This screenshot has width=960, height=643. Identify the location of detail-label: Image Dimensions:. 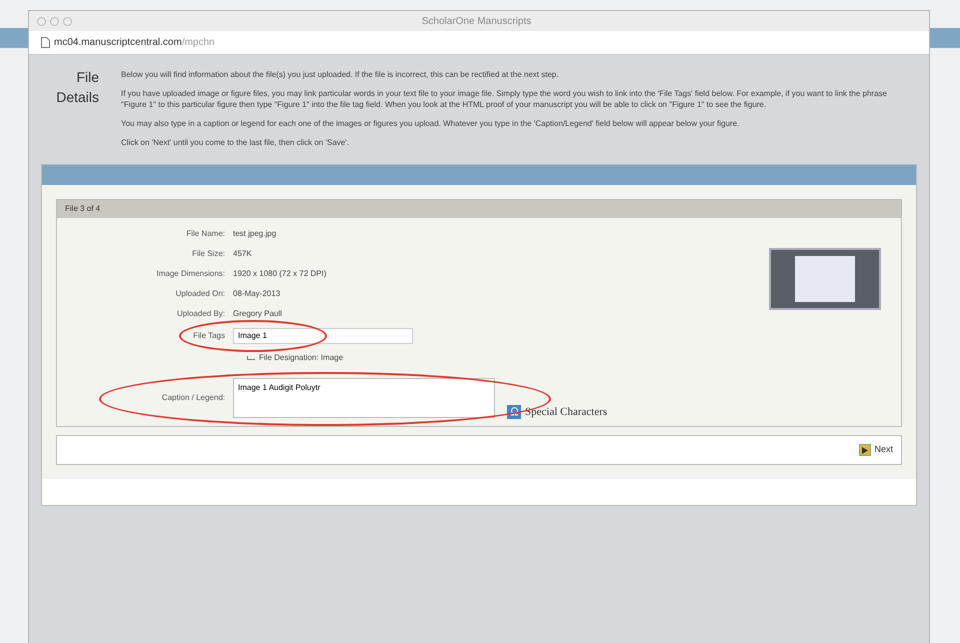
(191, 274).